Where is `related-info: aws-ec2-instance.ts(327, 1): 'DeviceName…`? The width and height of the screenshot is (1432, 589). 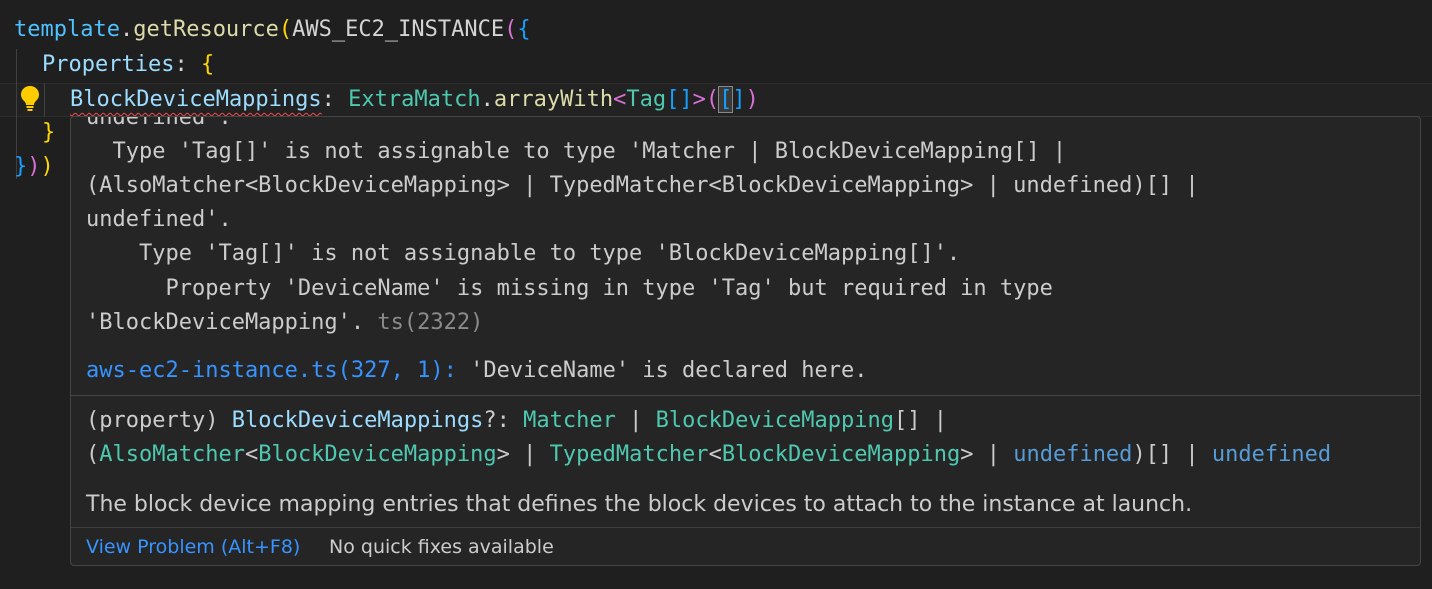 related-info: aws-ec2-instance.ts(327, 1): 'DeviceName… is located at coordinates (477, 370).